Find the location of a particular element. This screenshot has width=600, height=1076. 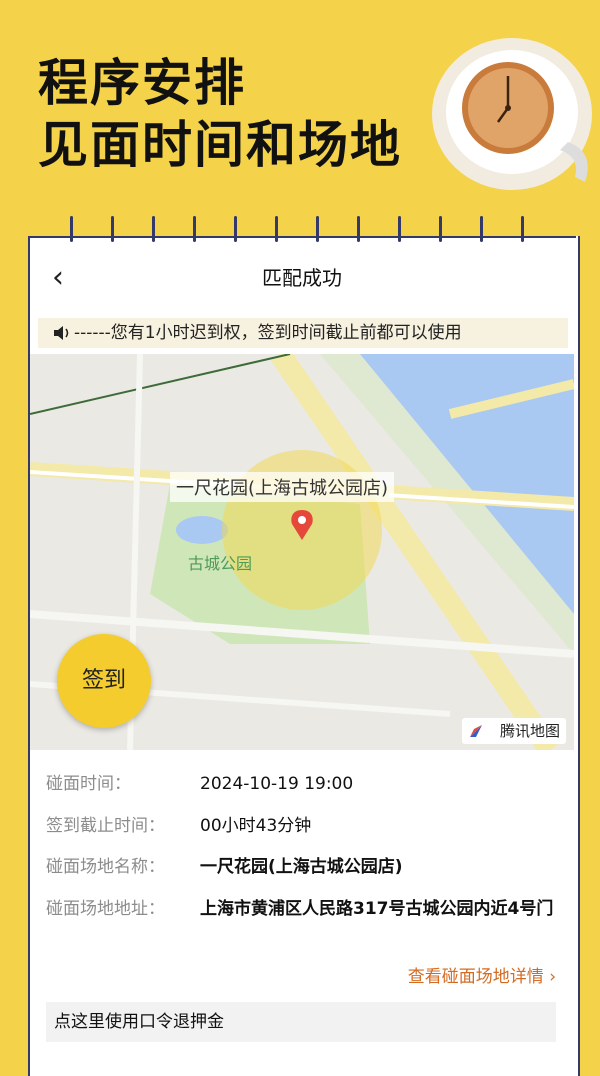

page-title: 匹配成功 is located at coordinates (302, 278).